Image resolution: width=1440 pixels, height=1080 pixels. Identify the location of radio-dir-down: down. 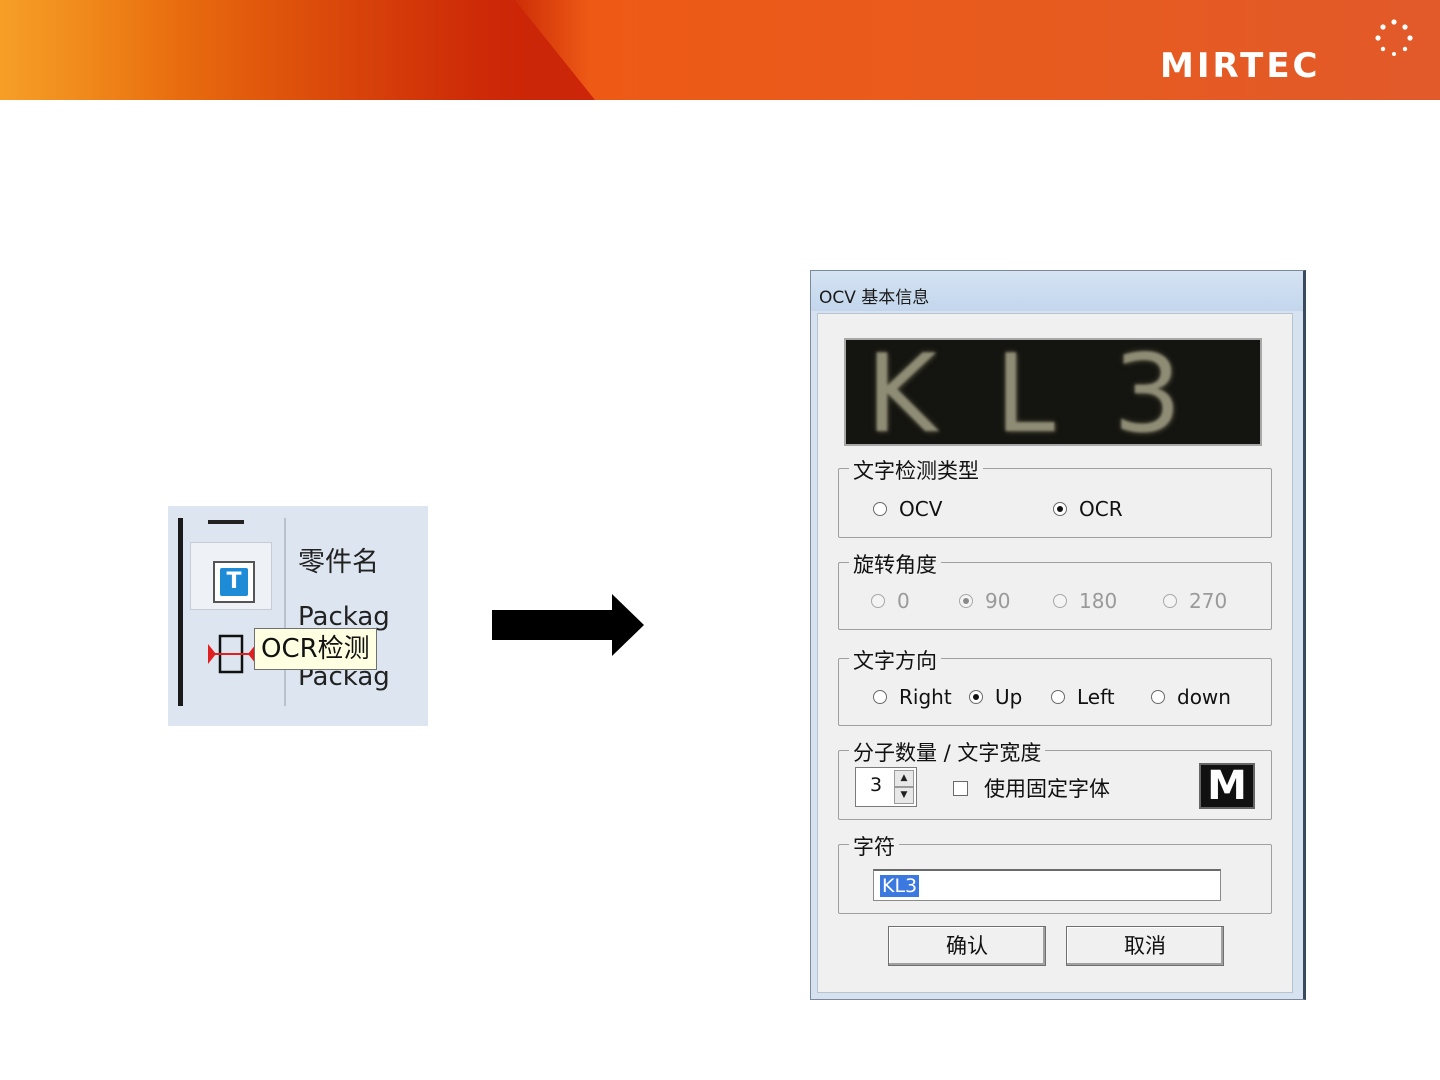
(1191, 697).